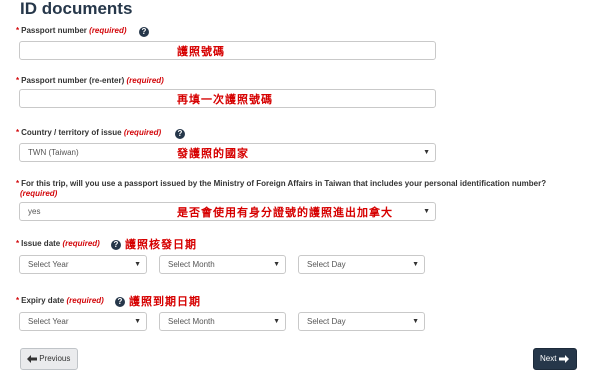  Describe the element at coordinates (361, 321) in the screenshot. I see `expiry-day-select: Select Day ▼` at that location.